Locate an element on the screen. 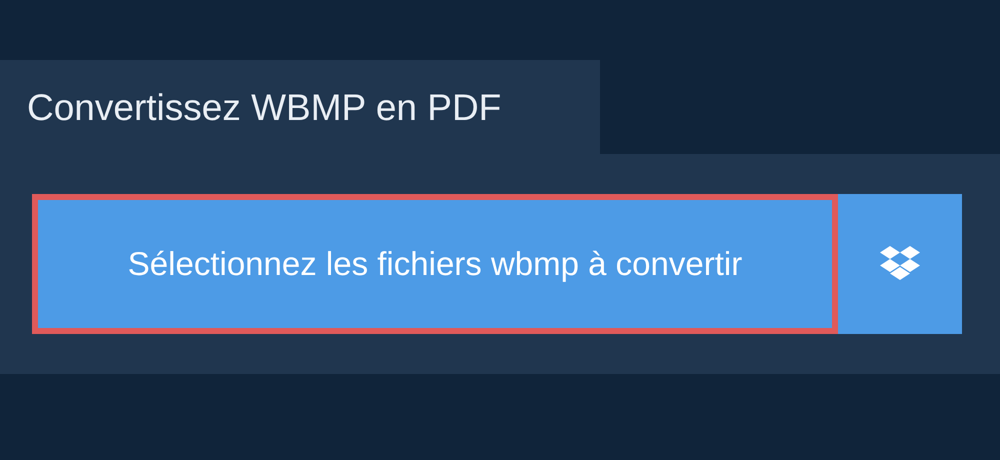  page-title: Convertissez WBMP en PDF is located at coordinates (264, 107).